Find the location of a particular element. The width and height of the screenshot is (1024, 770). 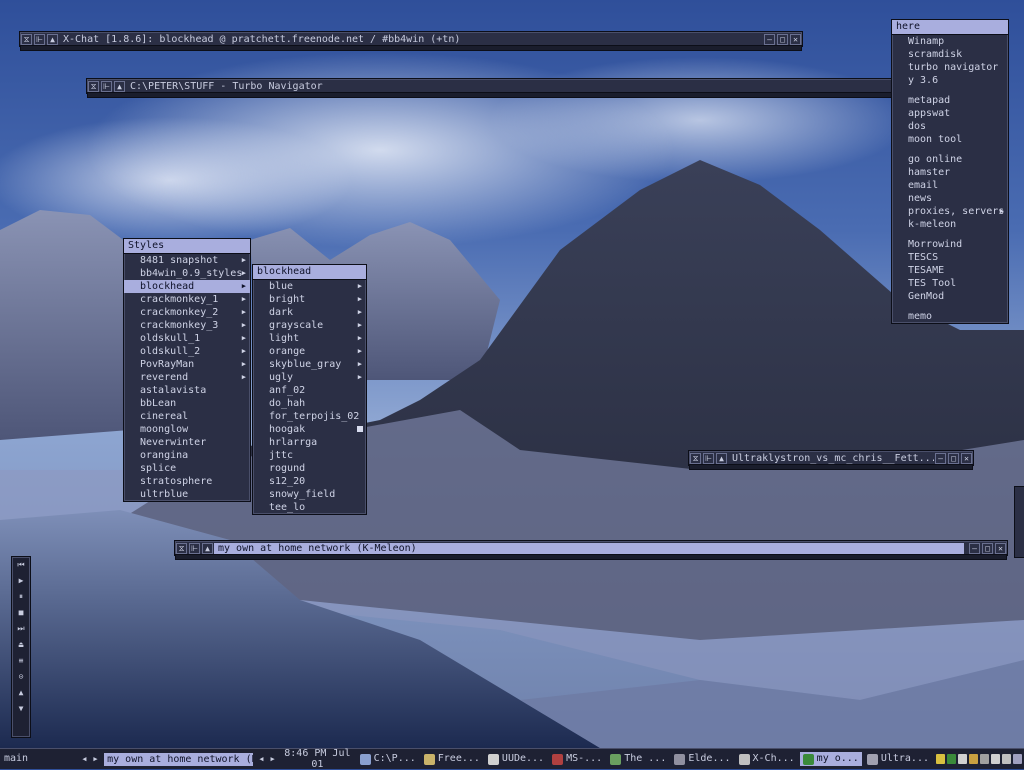

menu-item: snowy_field is located at coordinates (309, 494).